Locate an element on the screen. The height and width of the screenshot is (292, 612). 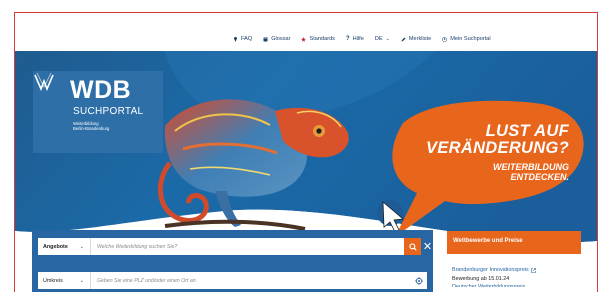
logo-subtitle-line2: Berlin-Brandenburg is located at coordinates (91, 128).